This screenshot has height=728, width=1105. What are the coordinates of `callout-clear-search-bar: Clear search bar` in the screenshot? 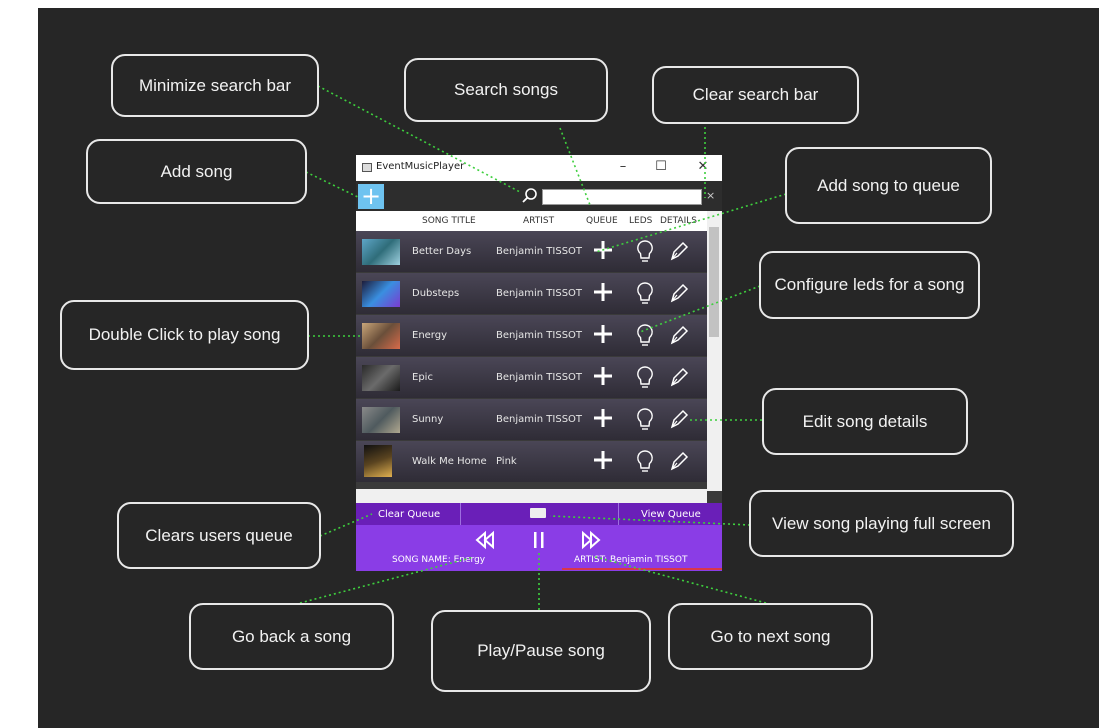 It's located at (755, 95).